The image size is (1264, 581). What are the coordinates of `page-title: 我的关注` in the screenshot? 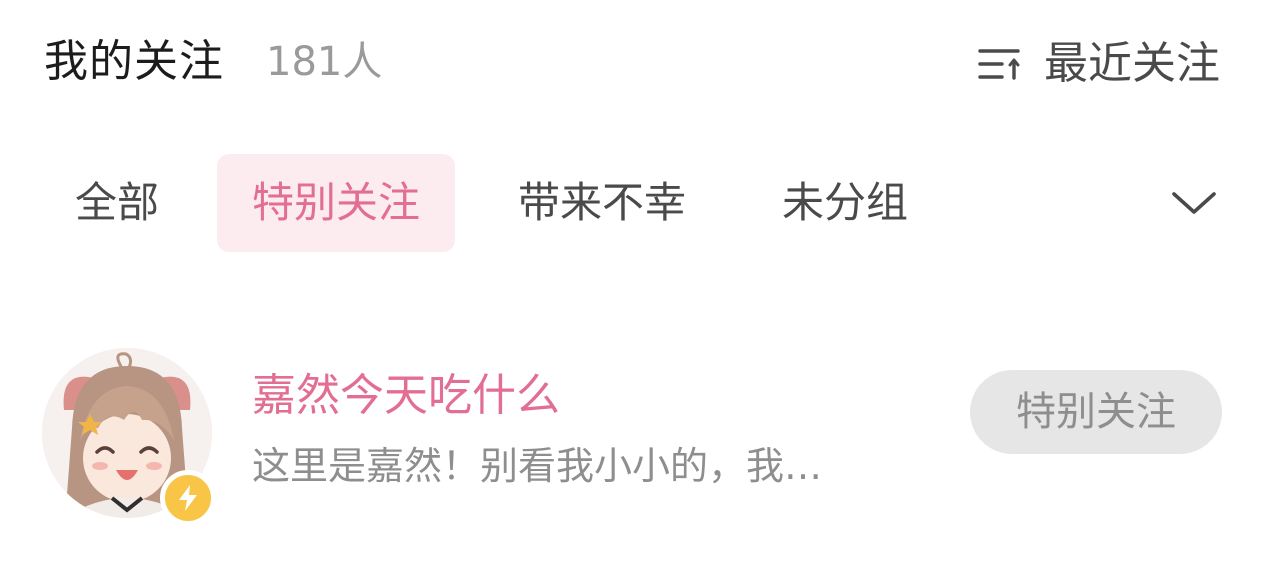 It's located at (134, 61).